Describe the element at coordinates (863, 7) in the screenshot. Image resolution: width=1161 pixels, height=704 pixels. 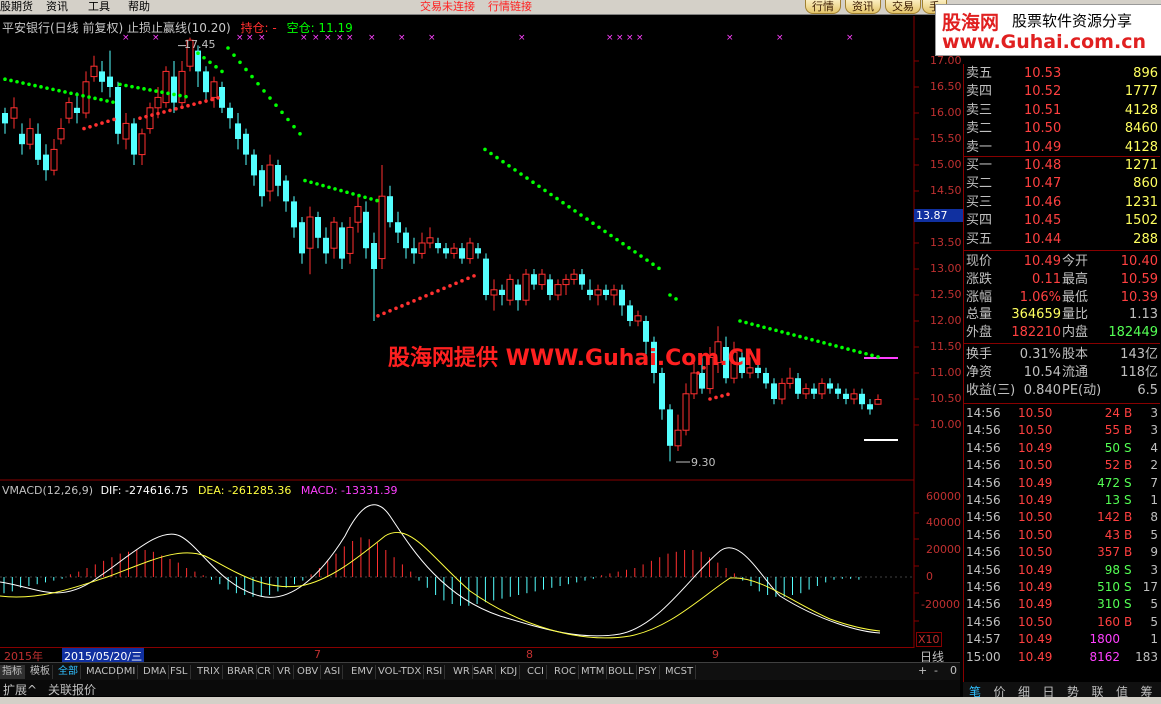
I see `tab-news: 资讯` at that location.